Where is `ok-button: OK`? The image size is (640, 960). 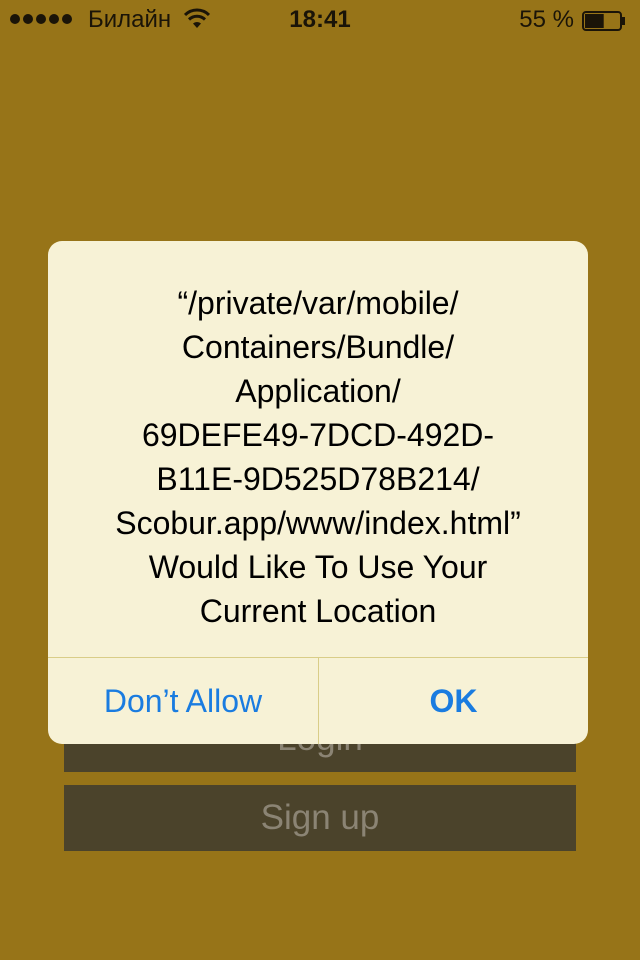 ok-button: OK is located at coordinates (453, 701).